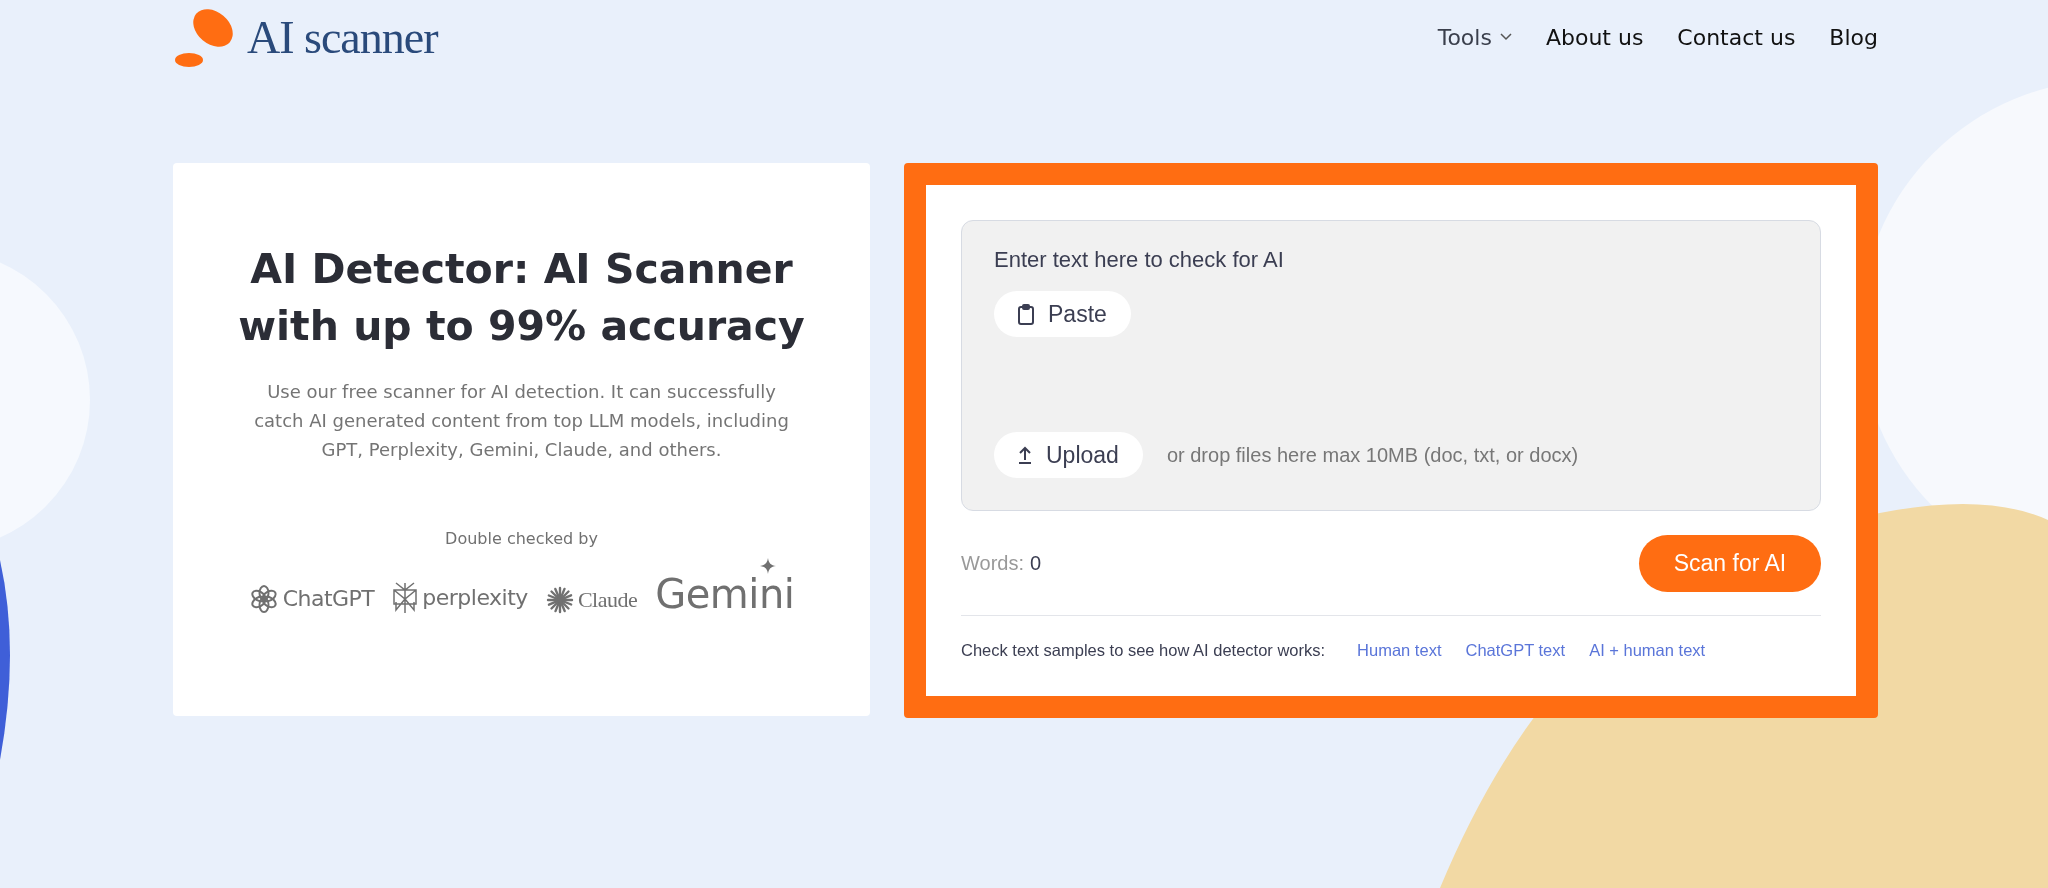  What do you see at coordinates (521, 538) in the screenshot?
I see `checked-by-label: Double checked by` at bounding box center [521, 538].